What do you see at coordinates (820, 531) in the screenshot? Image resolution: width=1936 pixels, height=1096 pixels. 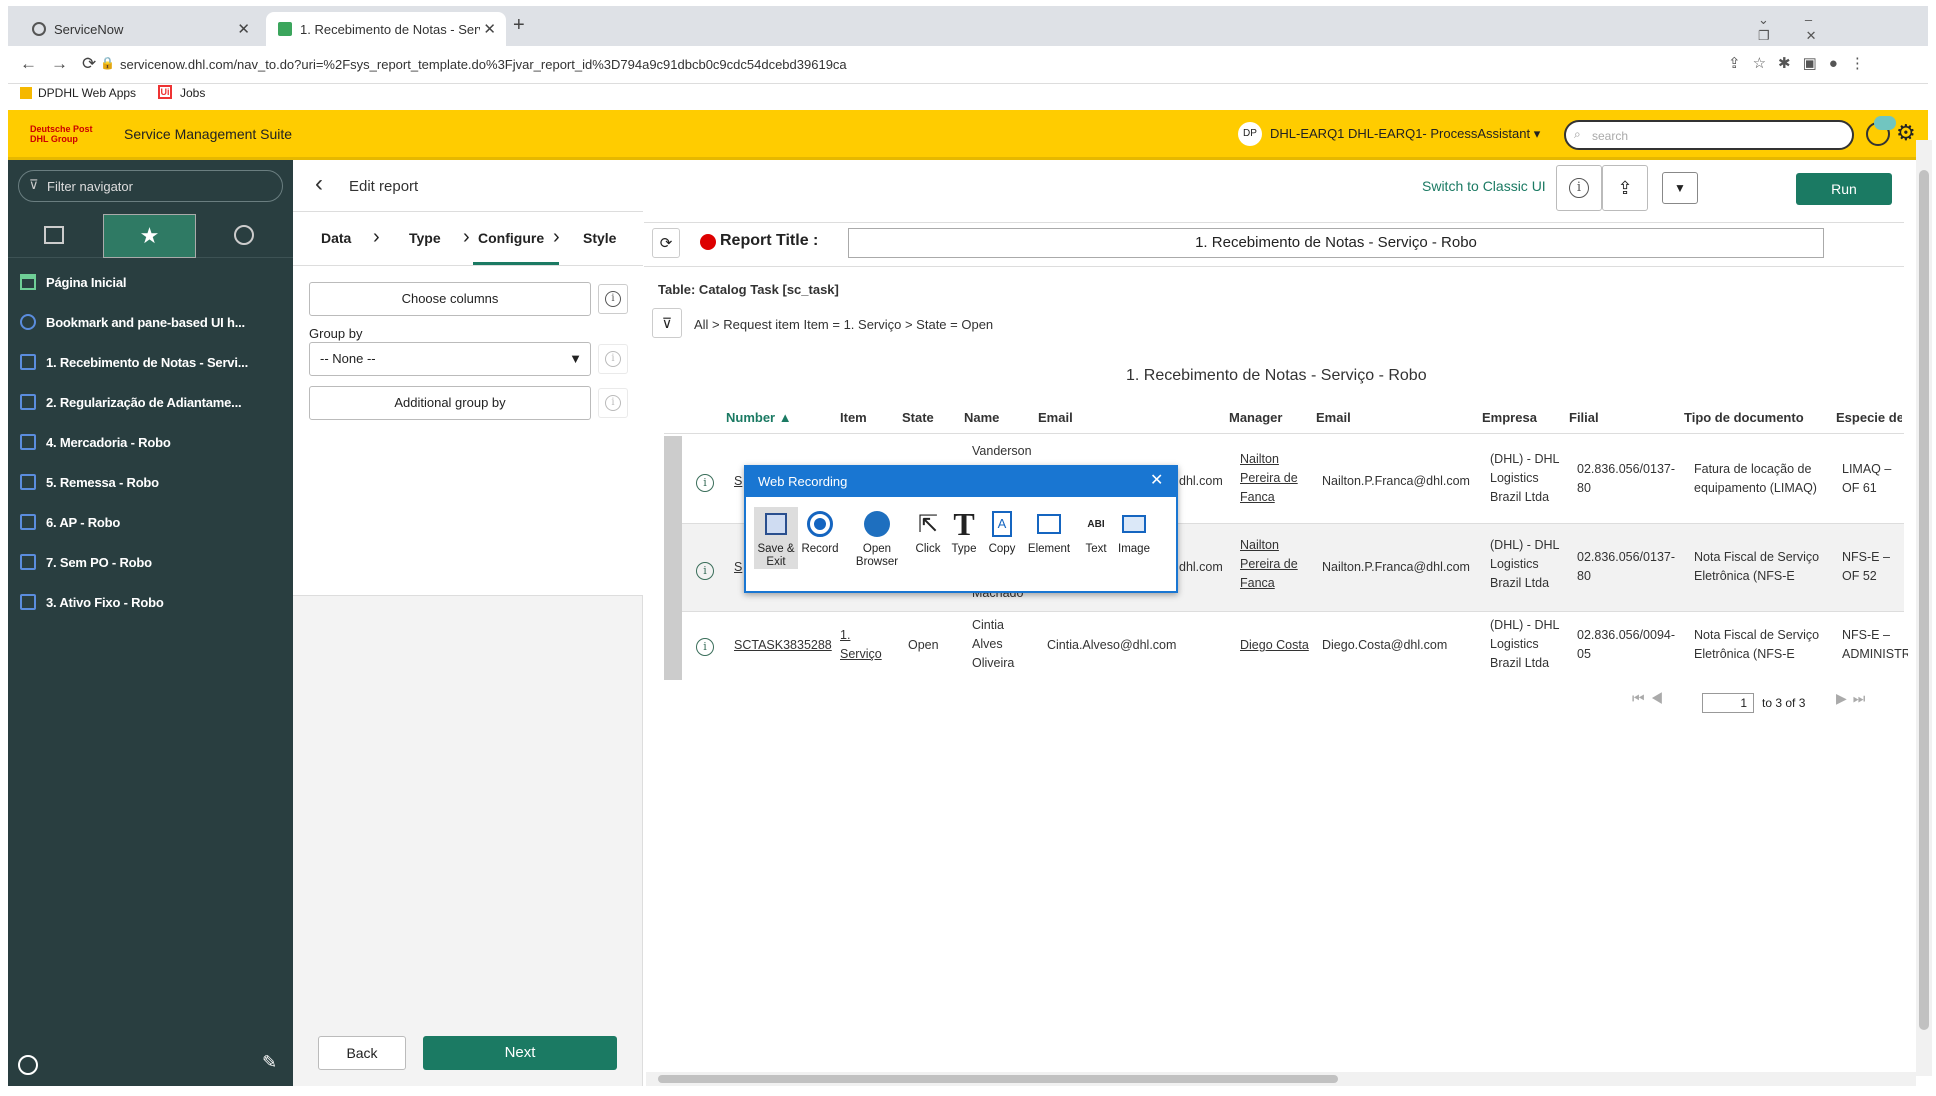 I see `record-button: Record` at bounding box center [820, 531].